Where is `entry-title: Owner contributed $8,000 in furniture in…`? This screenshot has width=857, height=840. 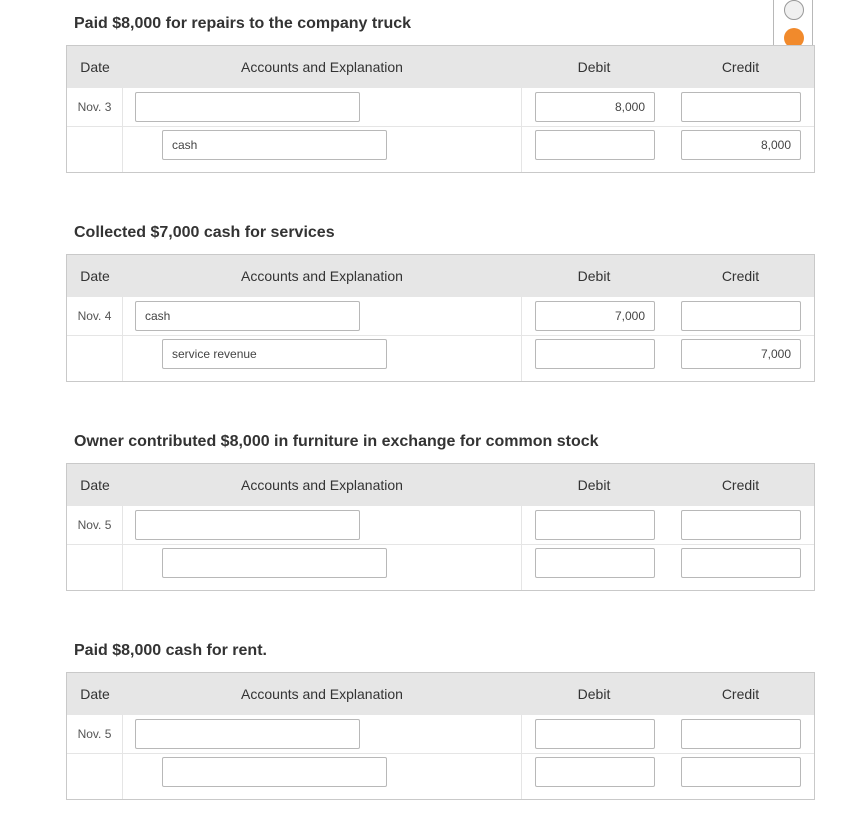 entry-title: Owner contributed $8,000 in furniture in… is located at coordinates (336, 441).